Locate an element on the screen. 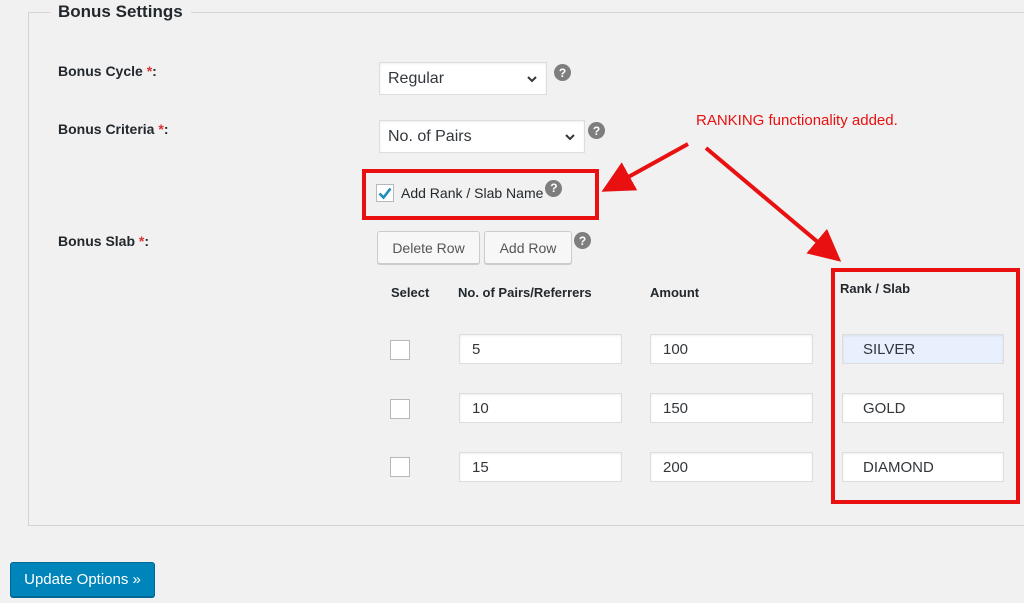  annotation-arrow-left is located at coordinates (645, 167).